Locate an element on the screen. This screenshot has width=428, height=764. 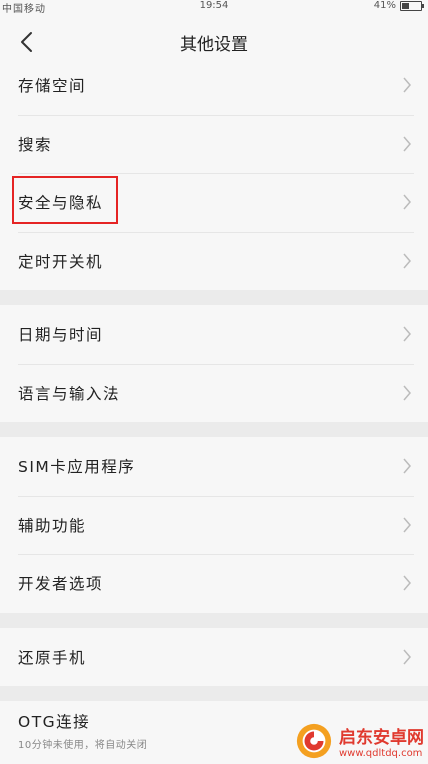
setting-label: 日期与时间 is located at coordinates (61, 335).